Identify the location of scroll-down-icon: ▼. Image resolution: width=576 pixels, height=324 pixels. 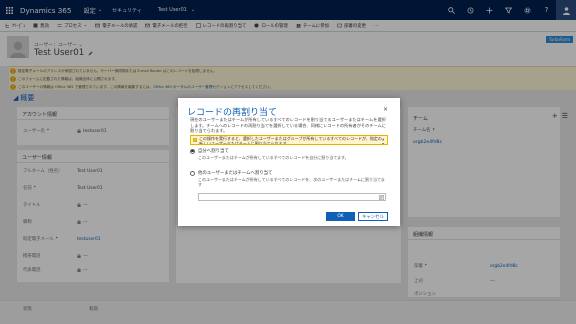
(383, 143).